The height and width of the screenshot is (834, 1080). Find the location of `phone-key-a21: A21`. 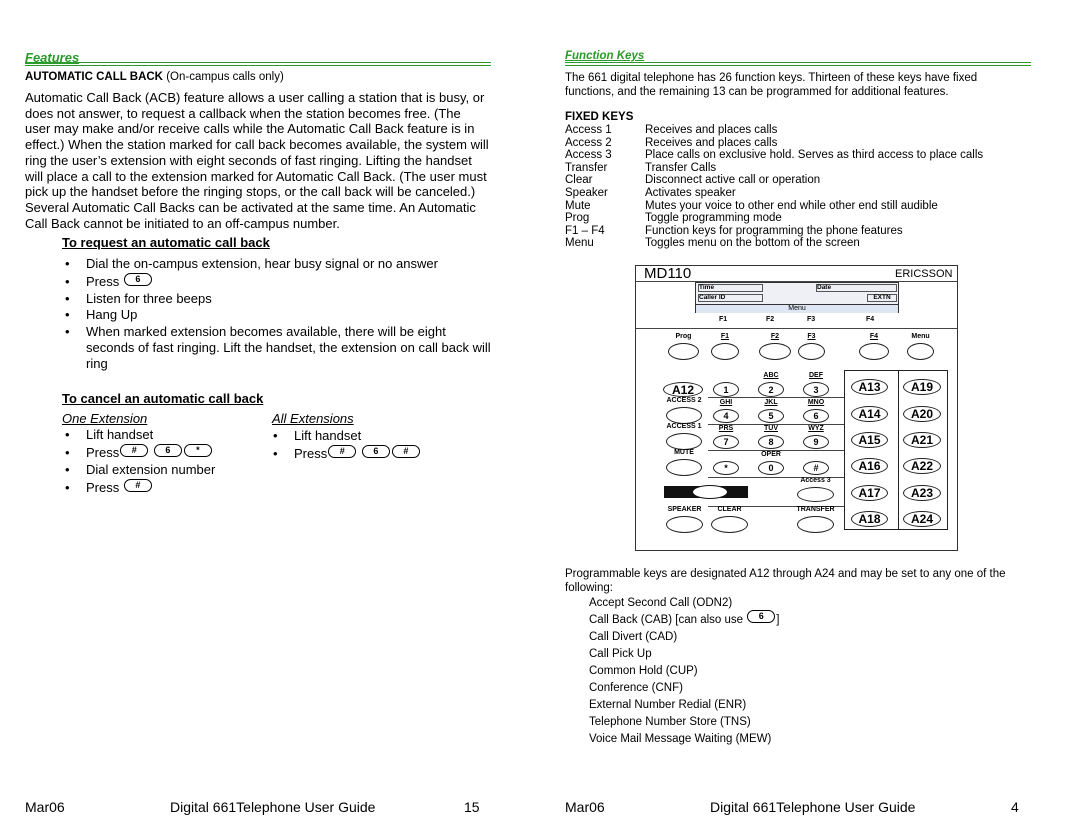

phone-key-a21: A21 is located at coordinates (922, 440).